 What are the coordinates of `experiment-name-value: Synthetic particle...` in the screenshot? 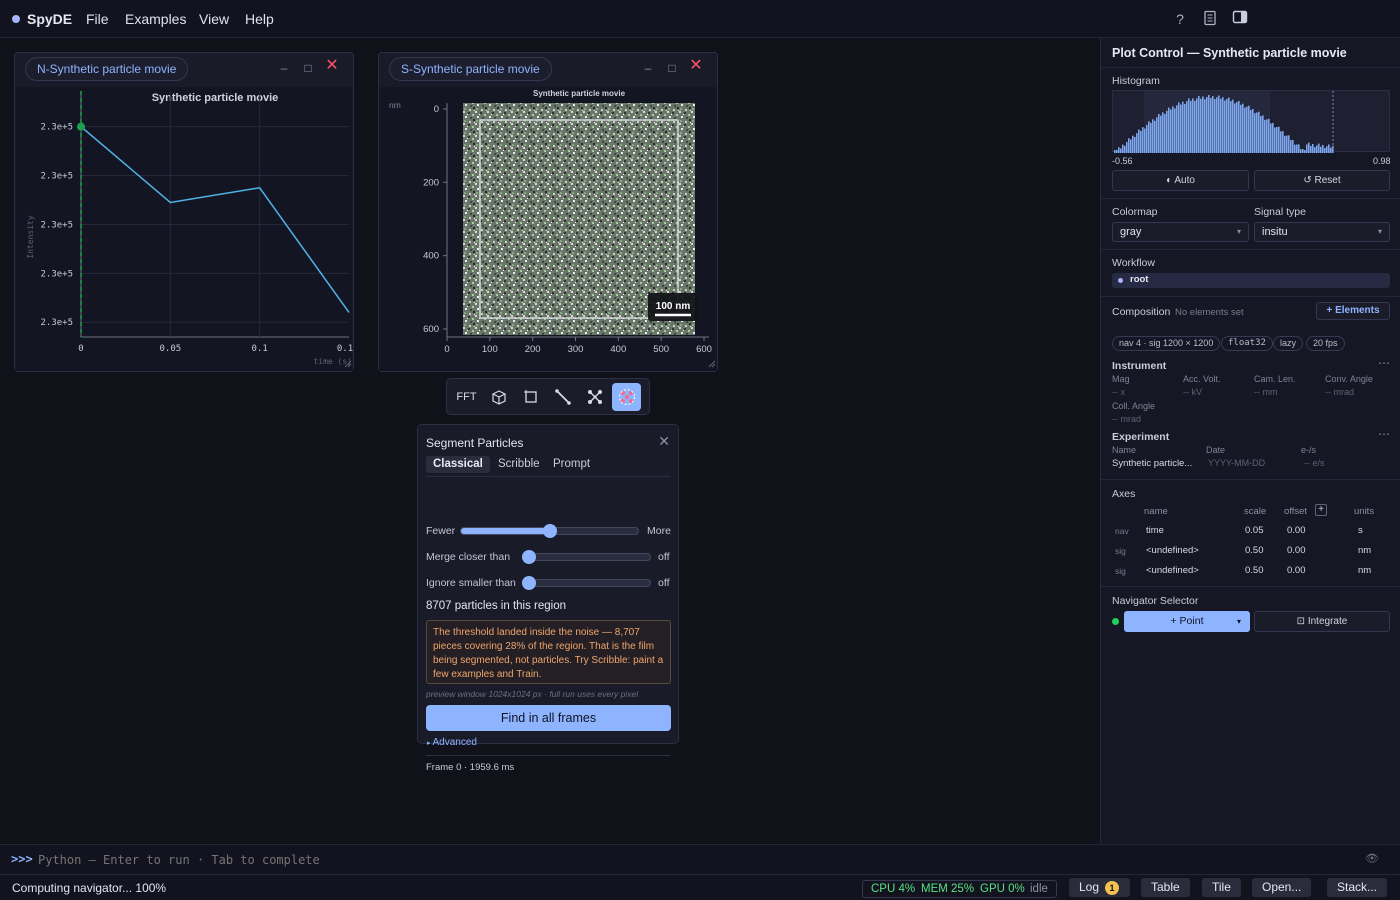 It's located at (1152, 463).